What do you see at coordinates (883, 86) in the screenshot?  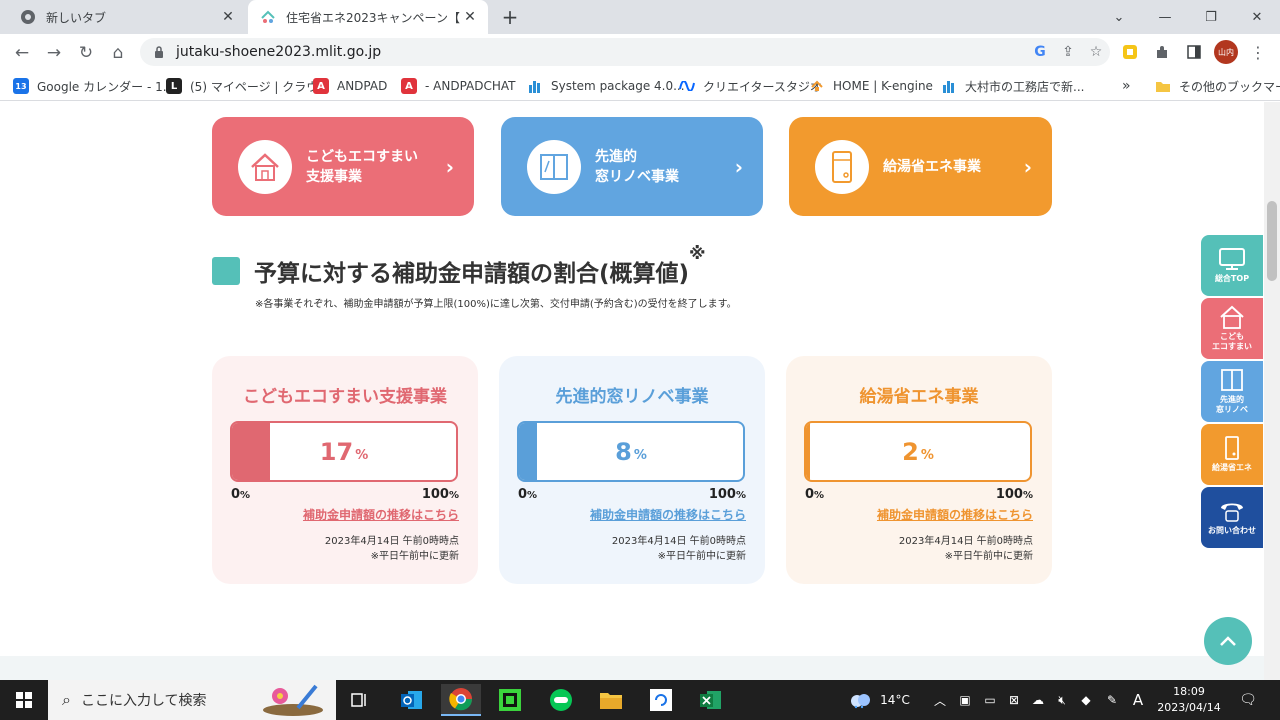 I see `bookmark-label: HOME | K-engine` at bounding box center [883, 86].